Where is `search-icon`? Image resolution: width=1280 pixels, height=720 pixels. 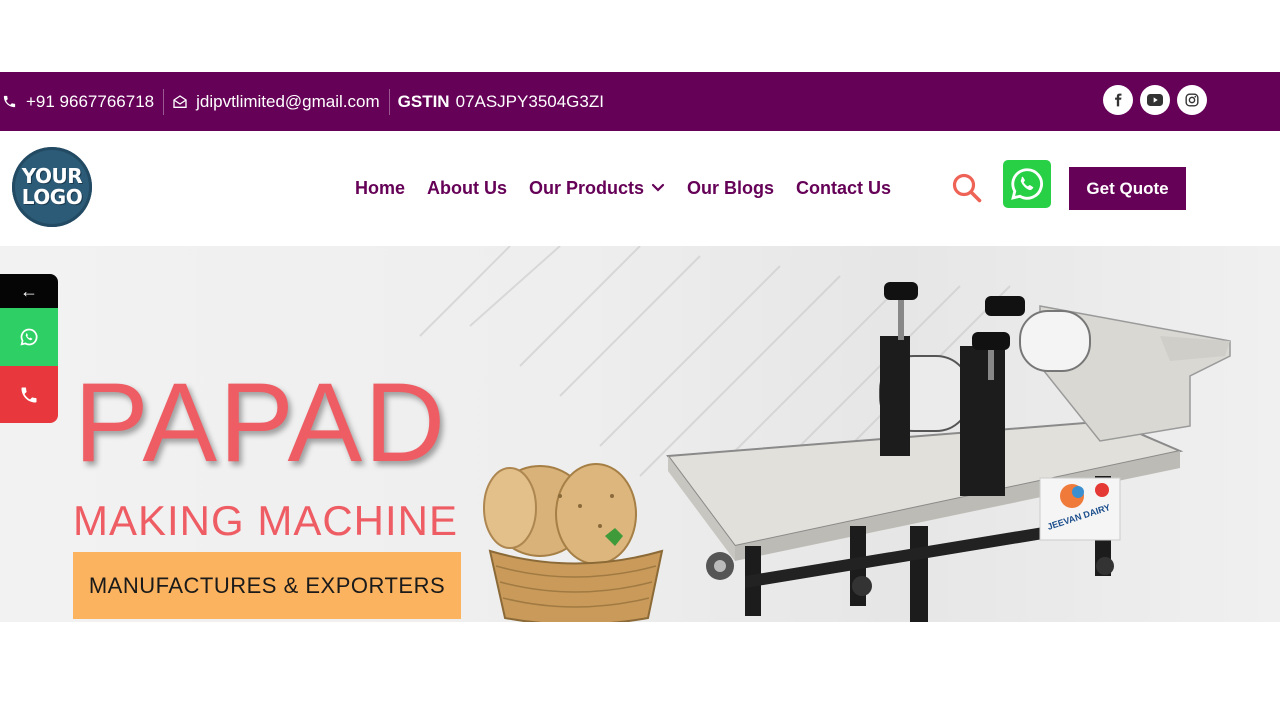 search-icon is located at coordinates (967, 190).